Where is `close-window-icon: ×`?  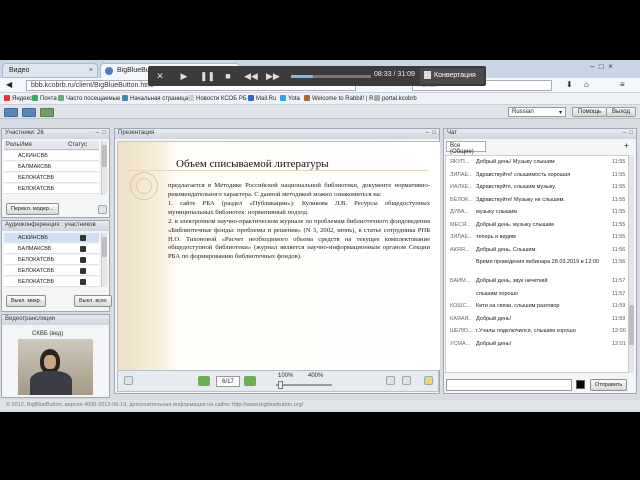 close-window-icon: × is located at coordinates (610, 66).